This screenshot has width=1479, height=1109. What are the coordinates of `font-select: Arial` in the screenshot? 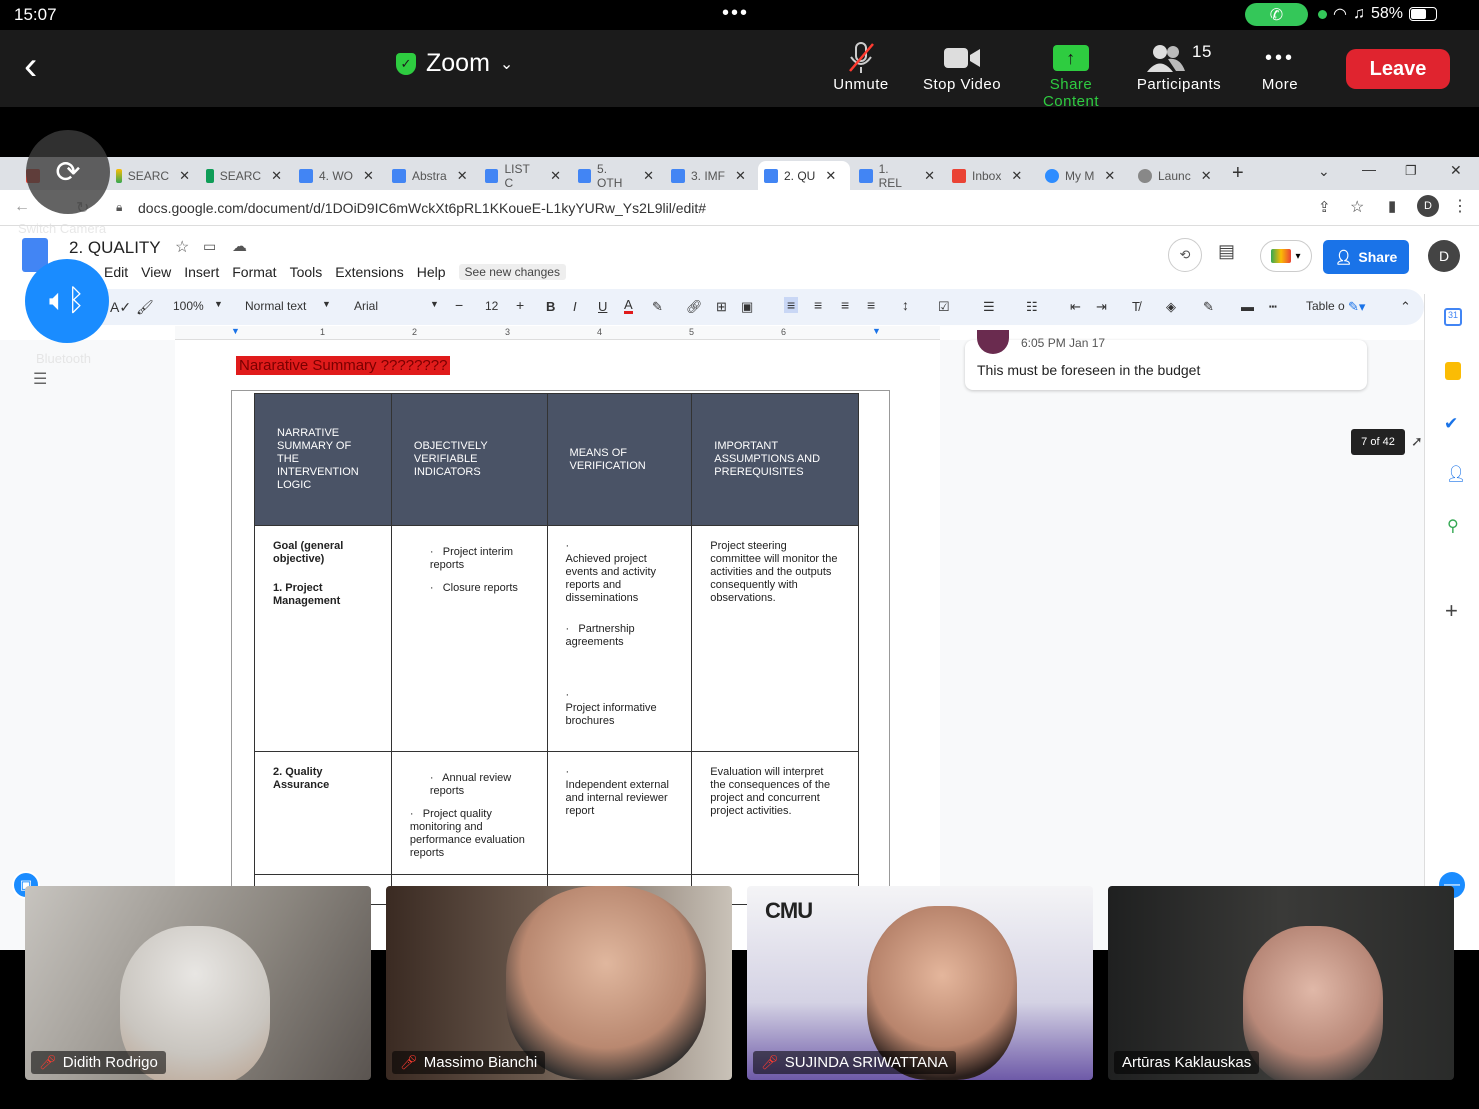 It's located at (366, 306).